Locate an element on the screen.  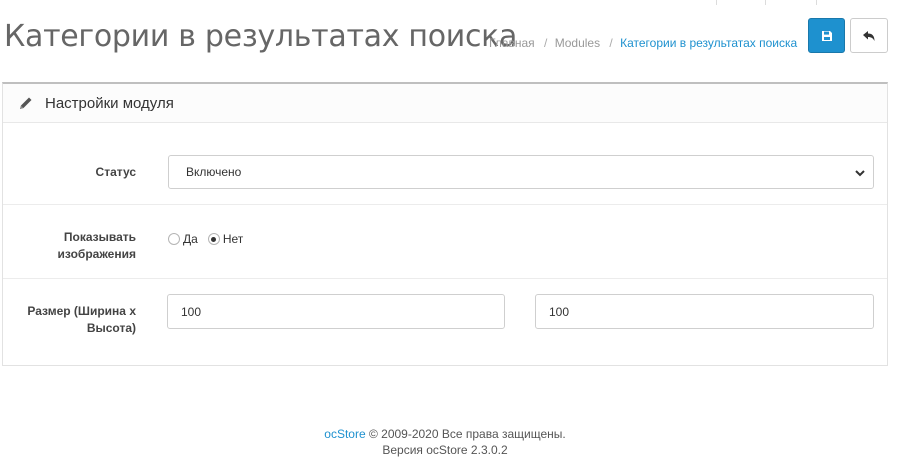
panel-heading: Настройки модуля is located at coordinates (445, 103).